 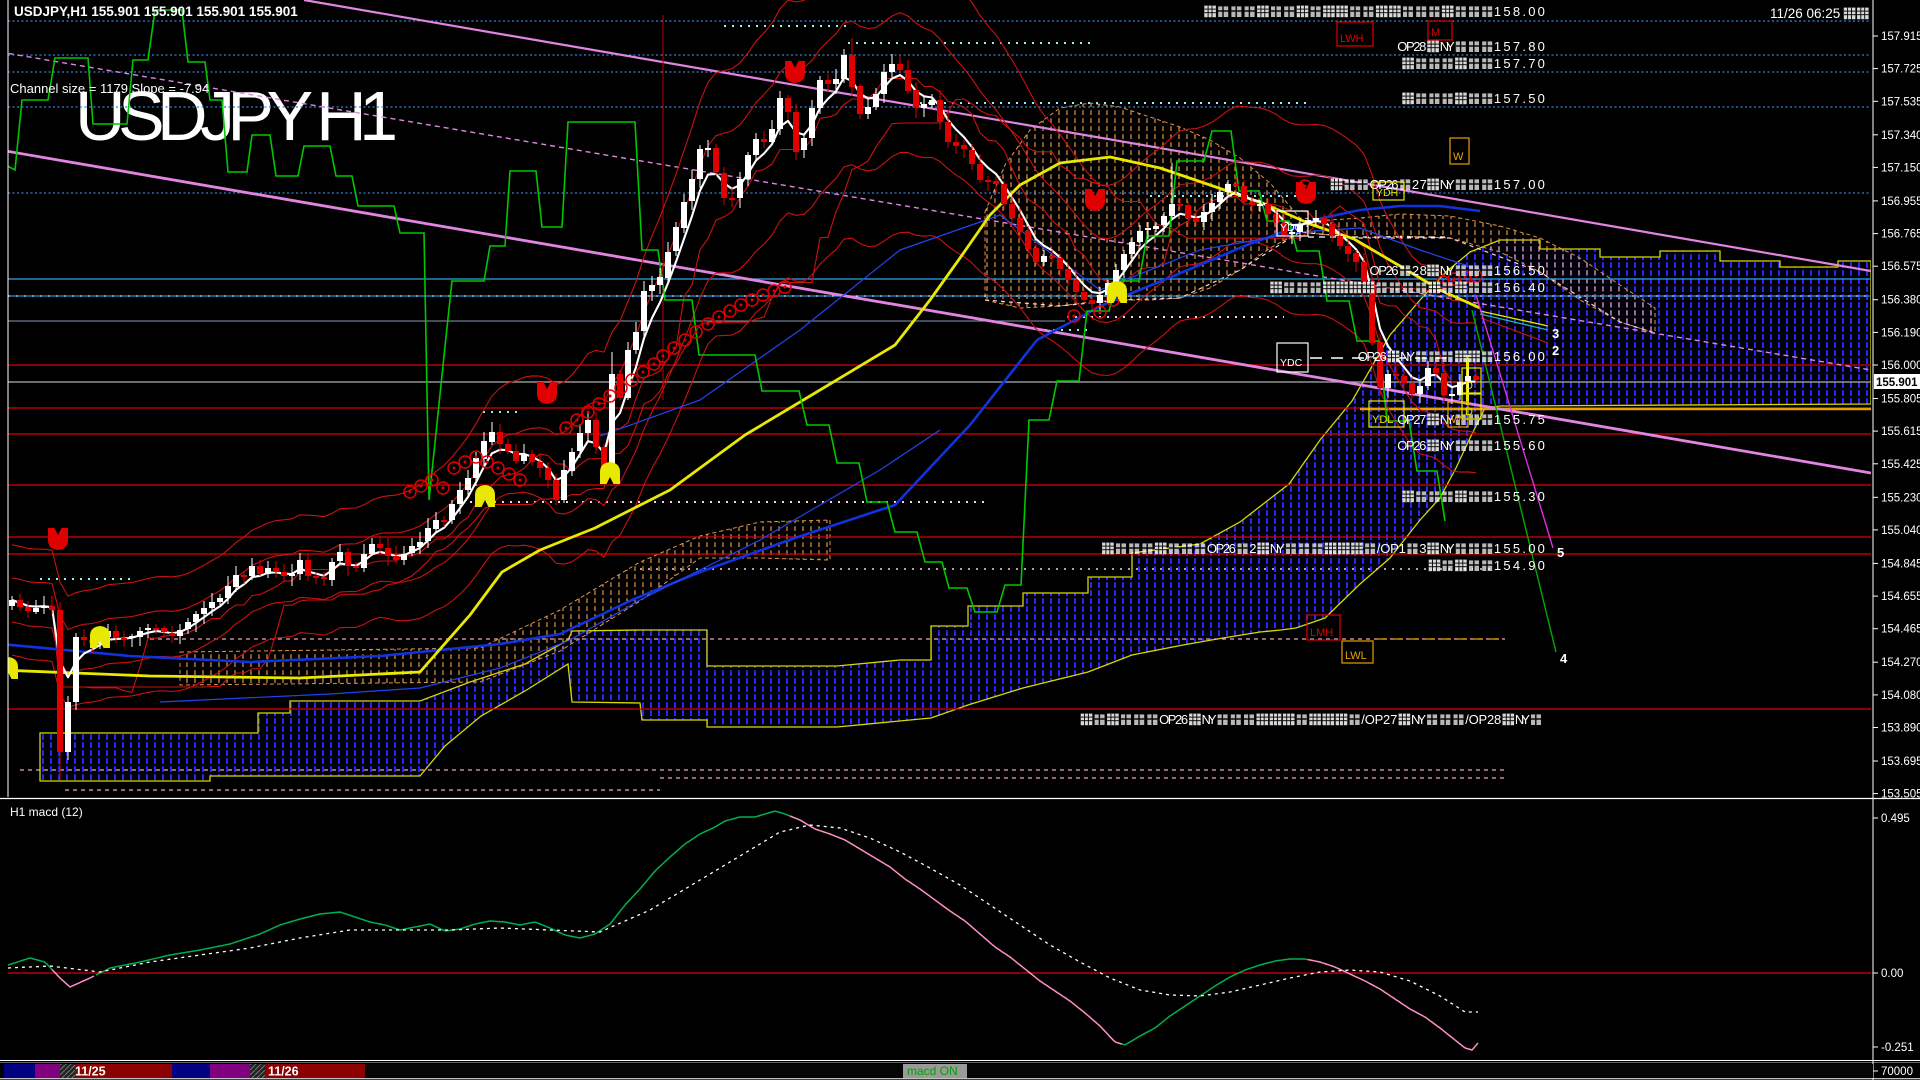 What do you see at coordinates (932, 1071) in the screenshot?
I see `svg-text: macd ON` at bounding box center [932, 1071].